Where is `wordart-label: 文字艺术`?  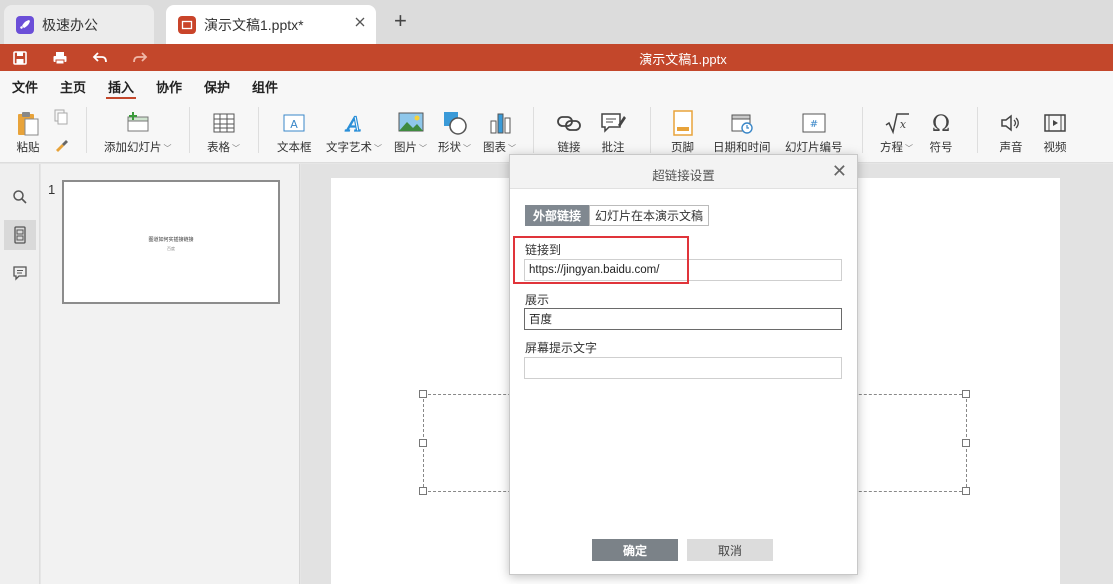
wordart-label: 文字艺术 is located at coordinates (349, 148).